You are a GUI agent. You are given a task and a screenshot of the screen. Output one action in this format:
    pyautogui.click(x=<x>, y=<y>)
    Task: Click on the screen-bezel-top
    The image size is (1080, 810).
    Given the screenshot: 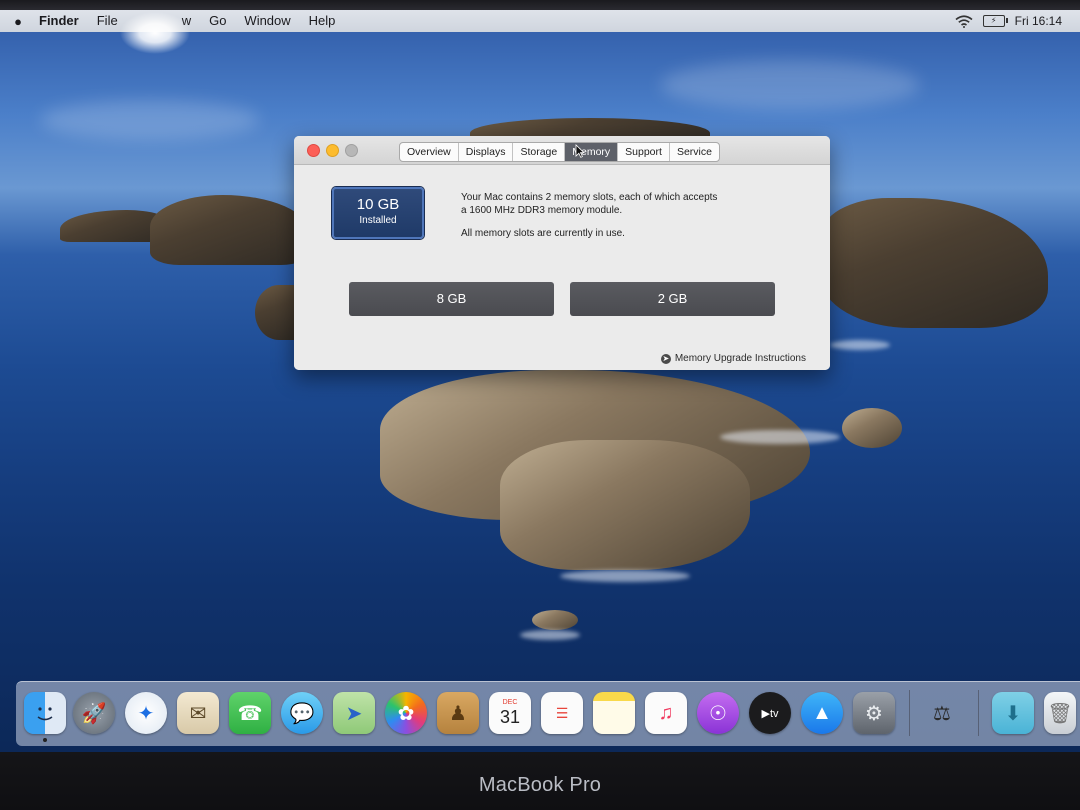 What is the action you would take?
    pyautogui.click(x=540, y=5)
    